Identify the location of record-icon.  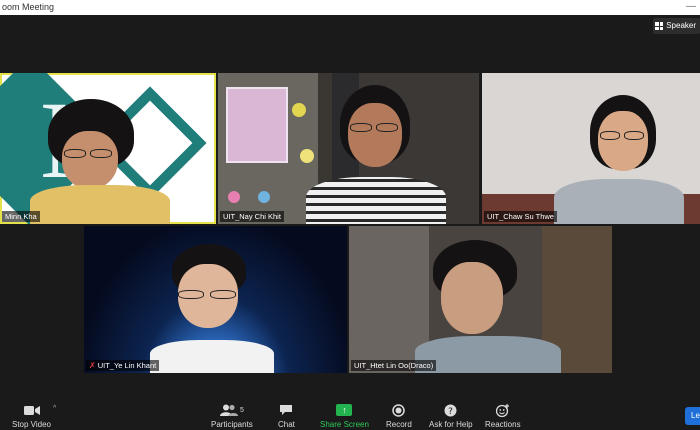
(399, 410).